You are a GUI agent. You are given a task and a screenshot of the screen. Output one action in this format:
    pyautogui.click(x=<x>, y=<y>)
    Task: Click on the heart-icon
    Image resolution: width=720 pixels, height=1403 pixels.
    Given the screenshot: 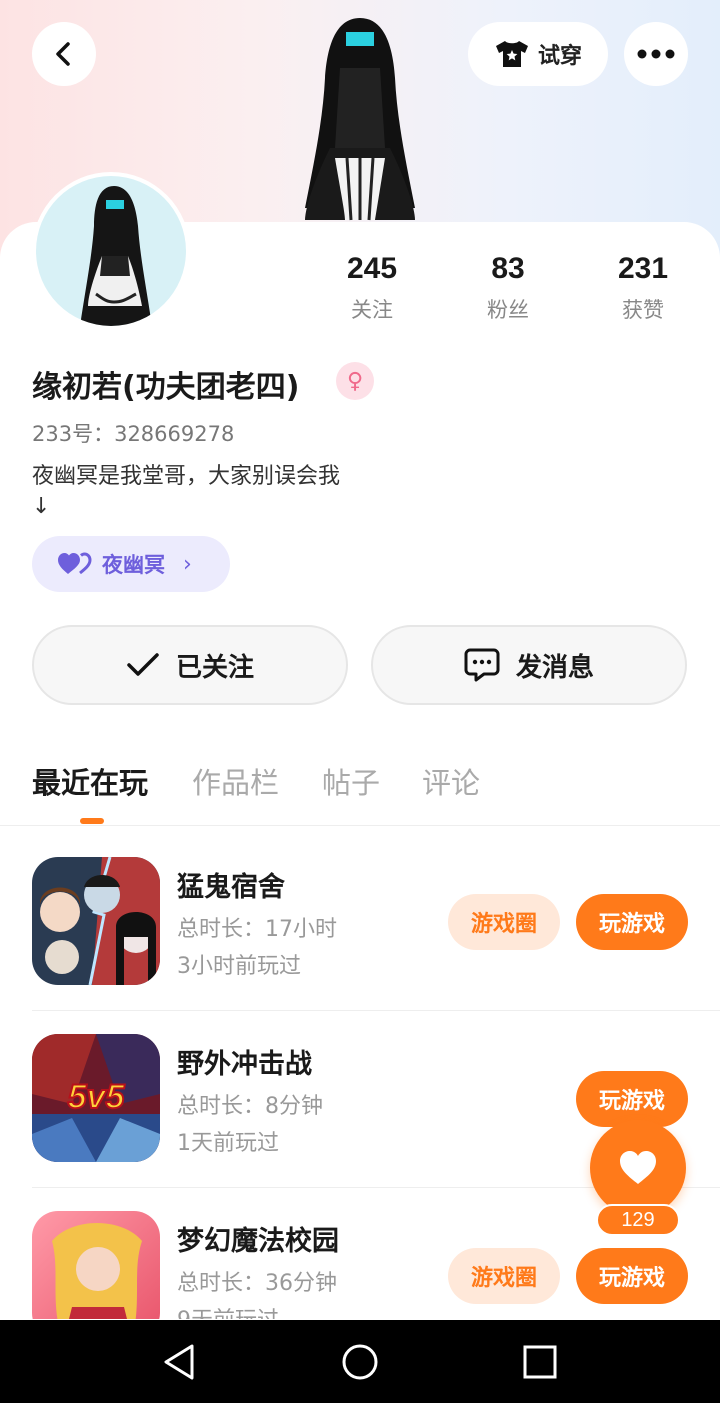 What is the action you would take?
    pyautogui.click(x=638, y=1167)
    